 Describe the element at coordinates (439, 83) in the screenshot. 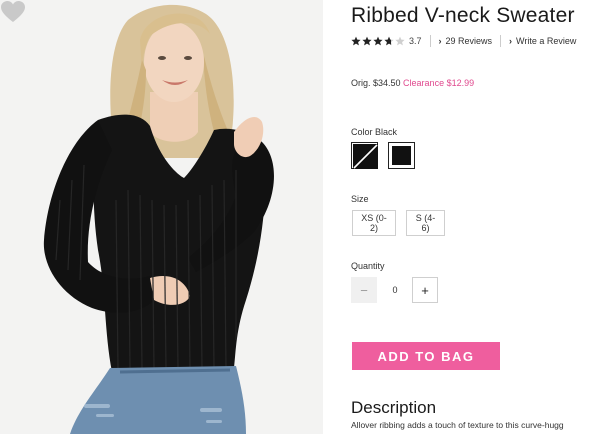

I see `clearance-price: Clearance $12.99` at that location.